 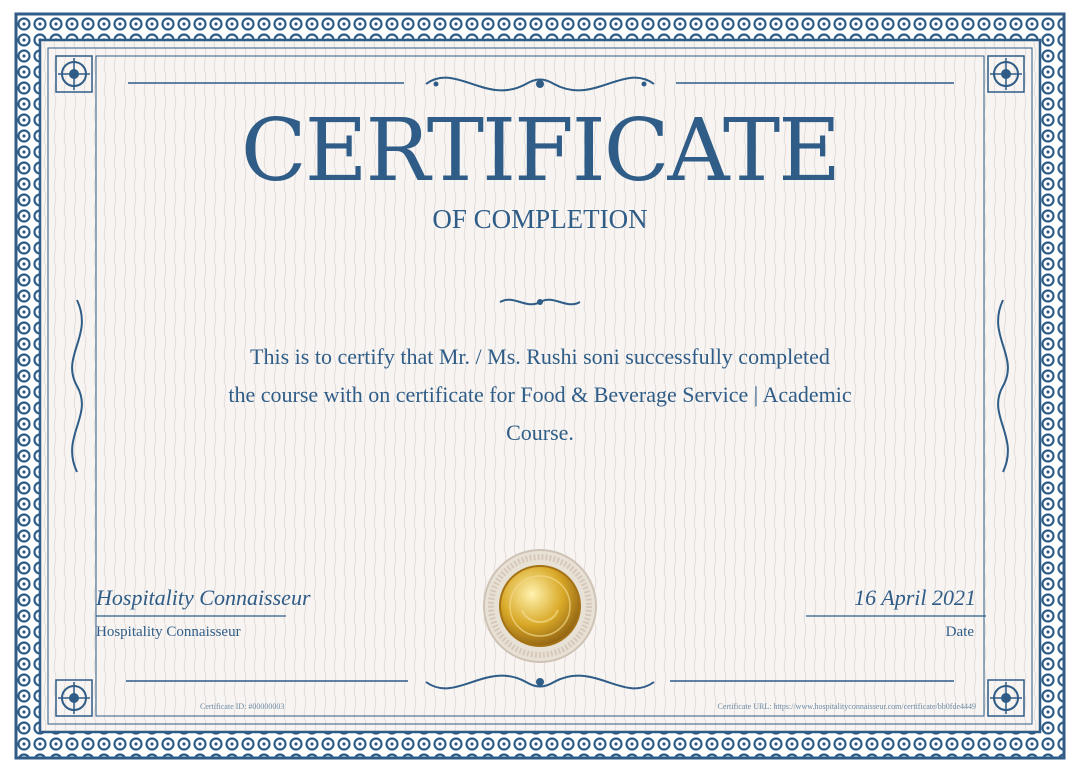 I want to click on body-line-3: Course., so click(x=540, y=432).